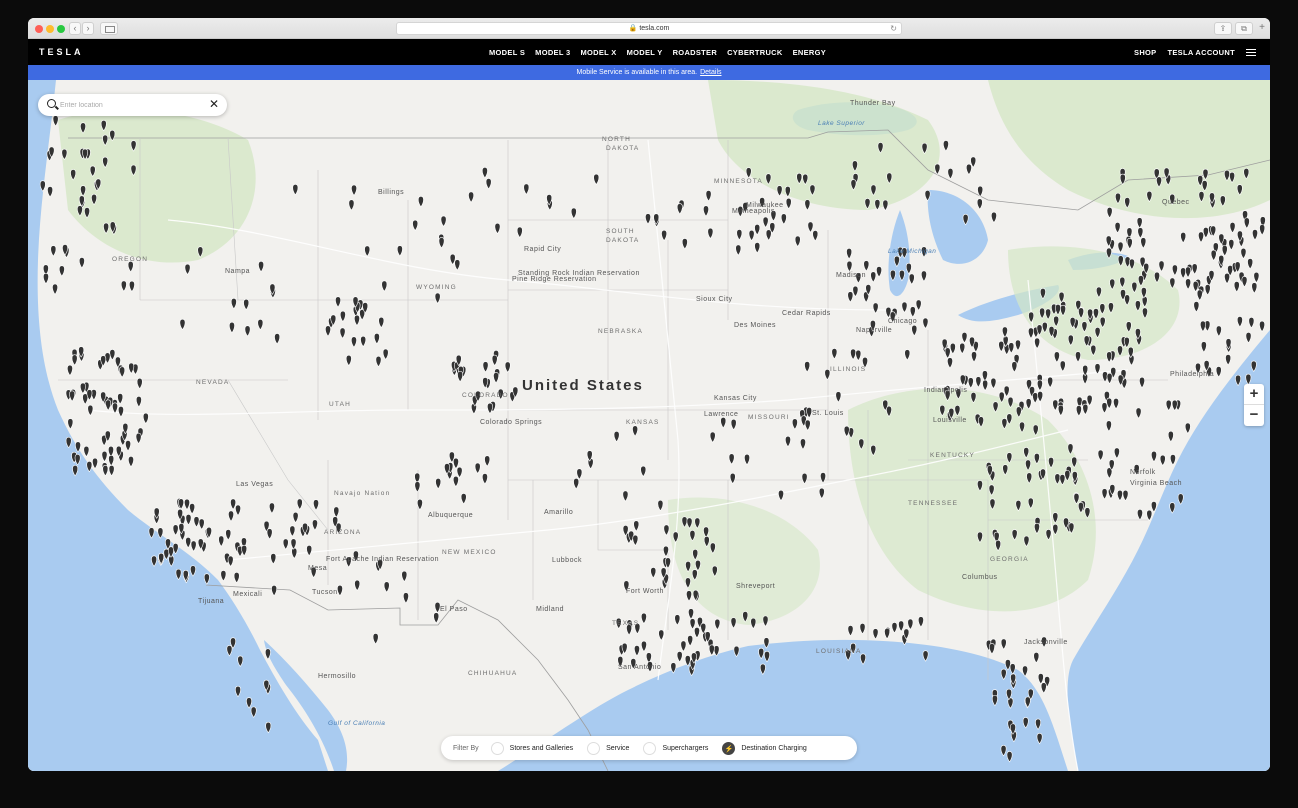 The image size is (1298, 808). What do you see at coordinates (51, 103) in the screenshot?
I see `search-icon` at bounding box center [51, 103].